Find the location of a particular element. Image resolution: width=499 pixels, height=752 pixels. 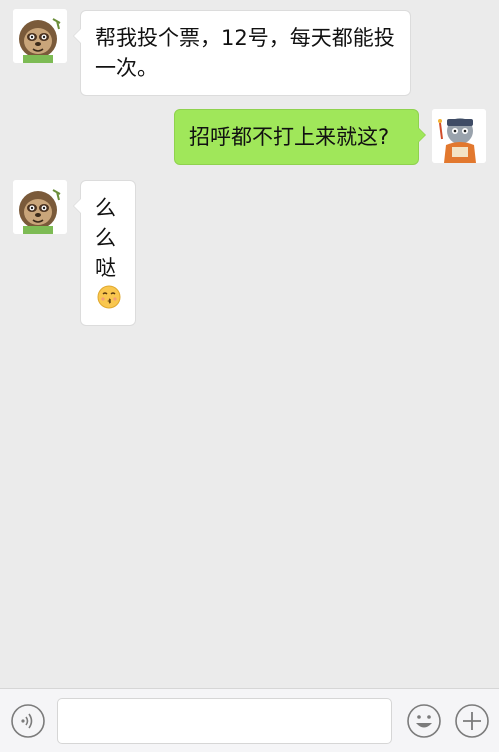

message-bubble-incoming: 么么哒 is located at coordinates (104, 253).